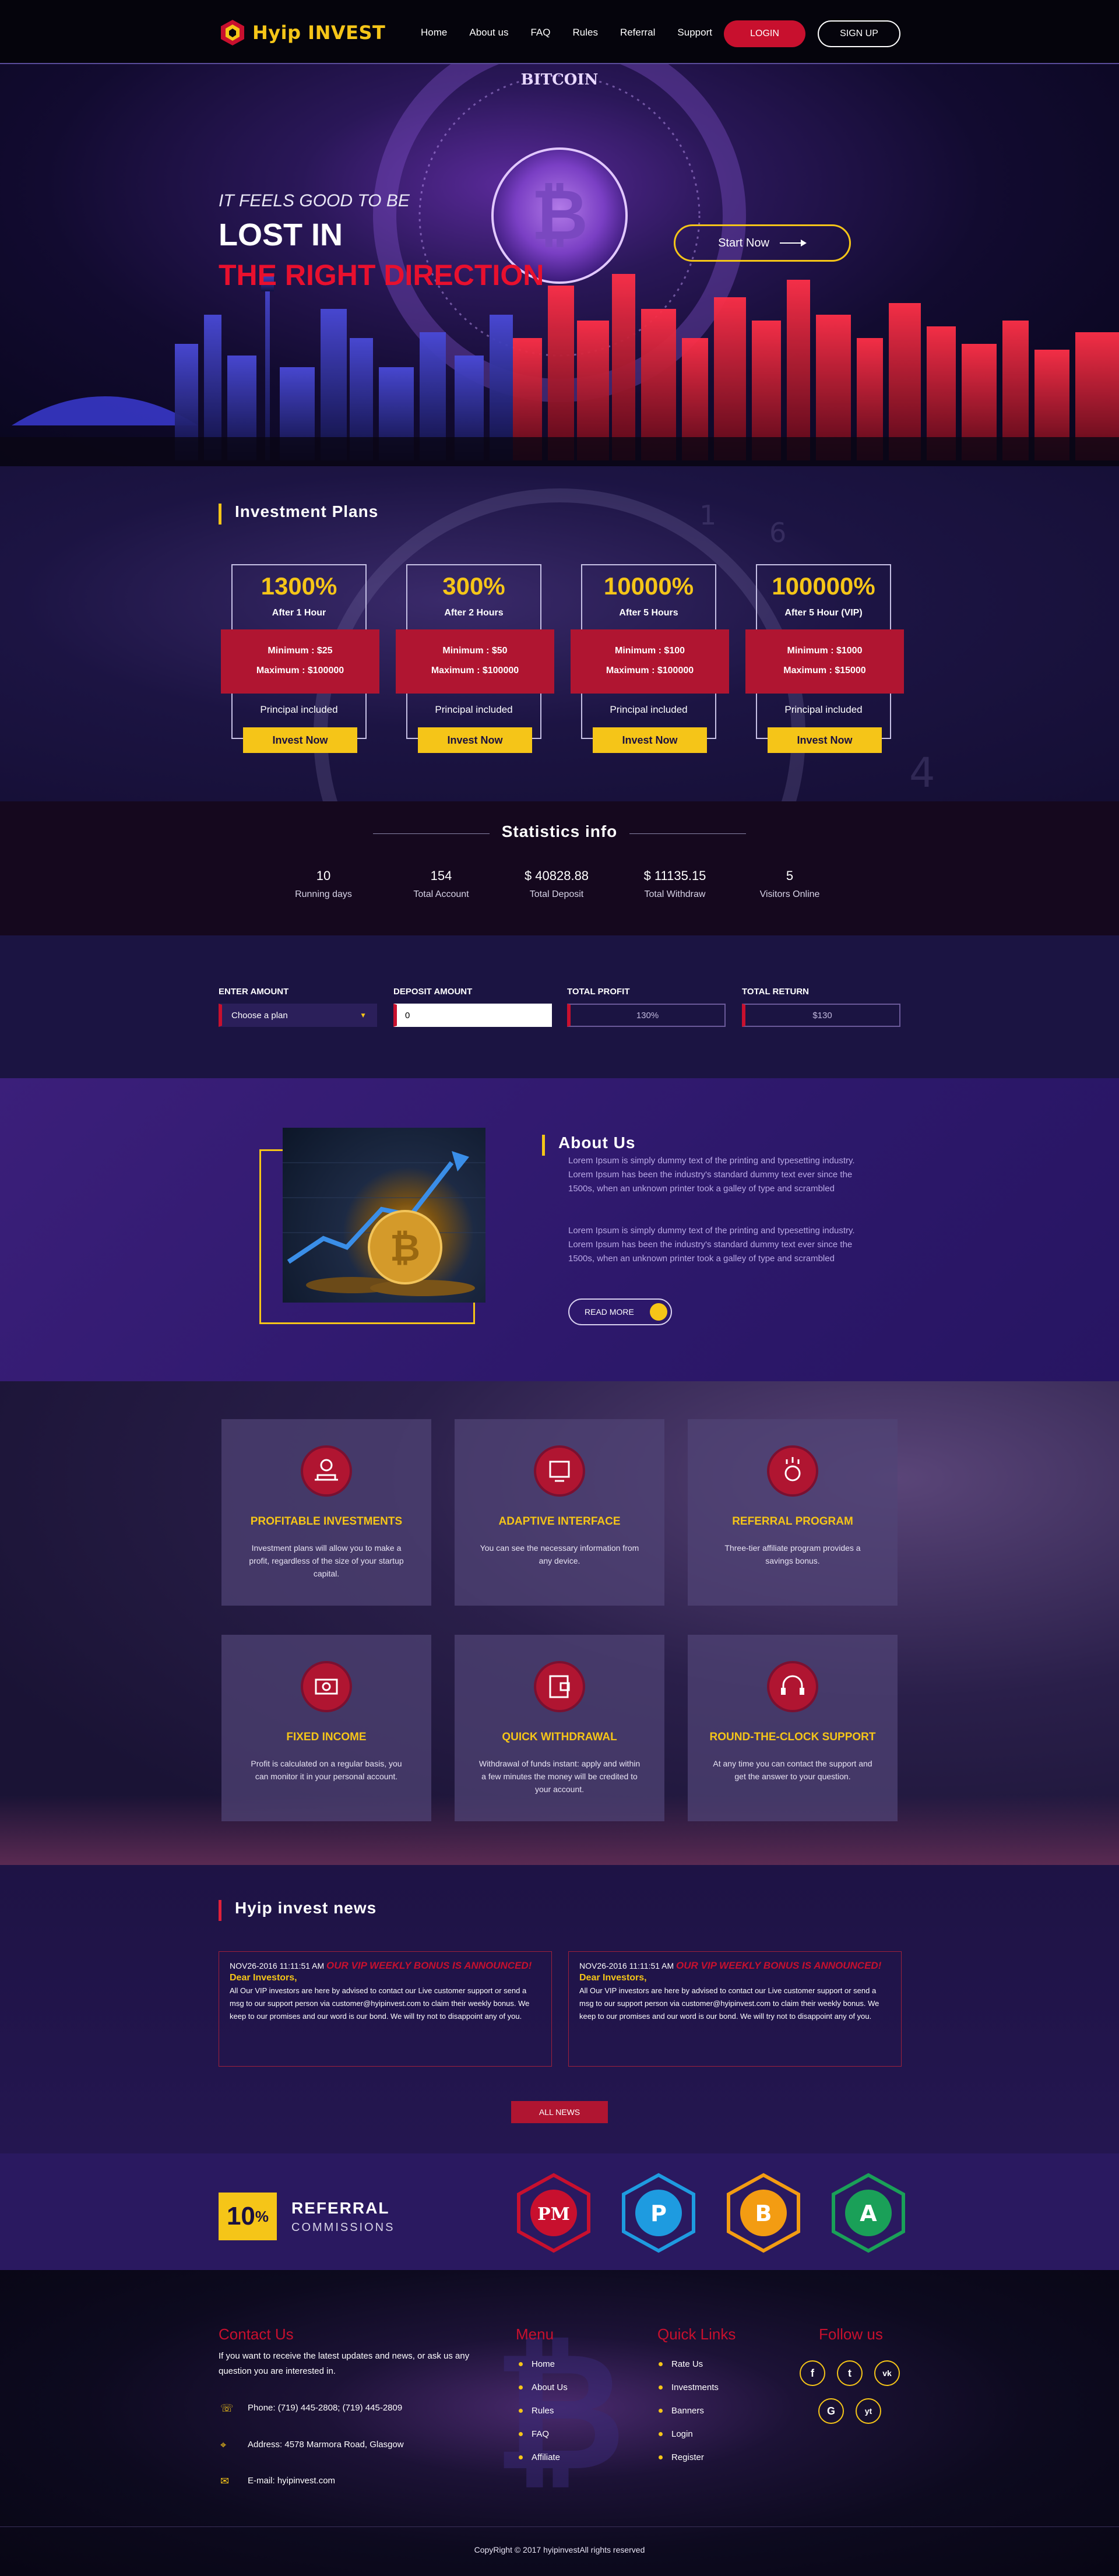 The height and width of the screenshot is (2576, 1119). I want to click on feature-title: ROUND-THE-CLOCK SUPPORT, so click(792, 1737).